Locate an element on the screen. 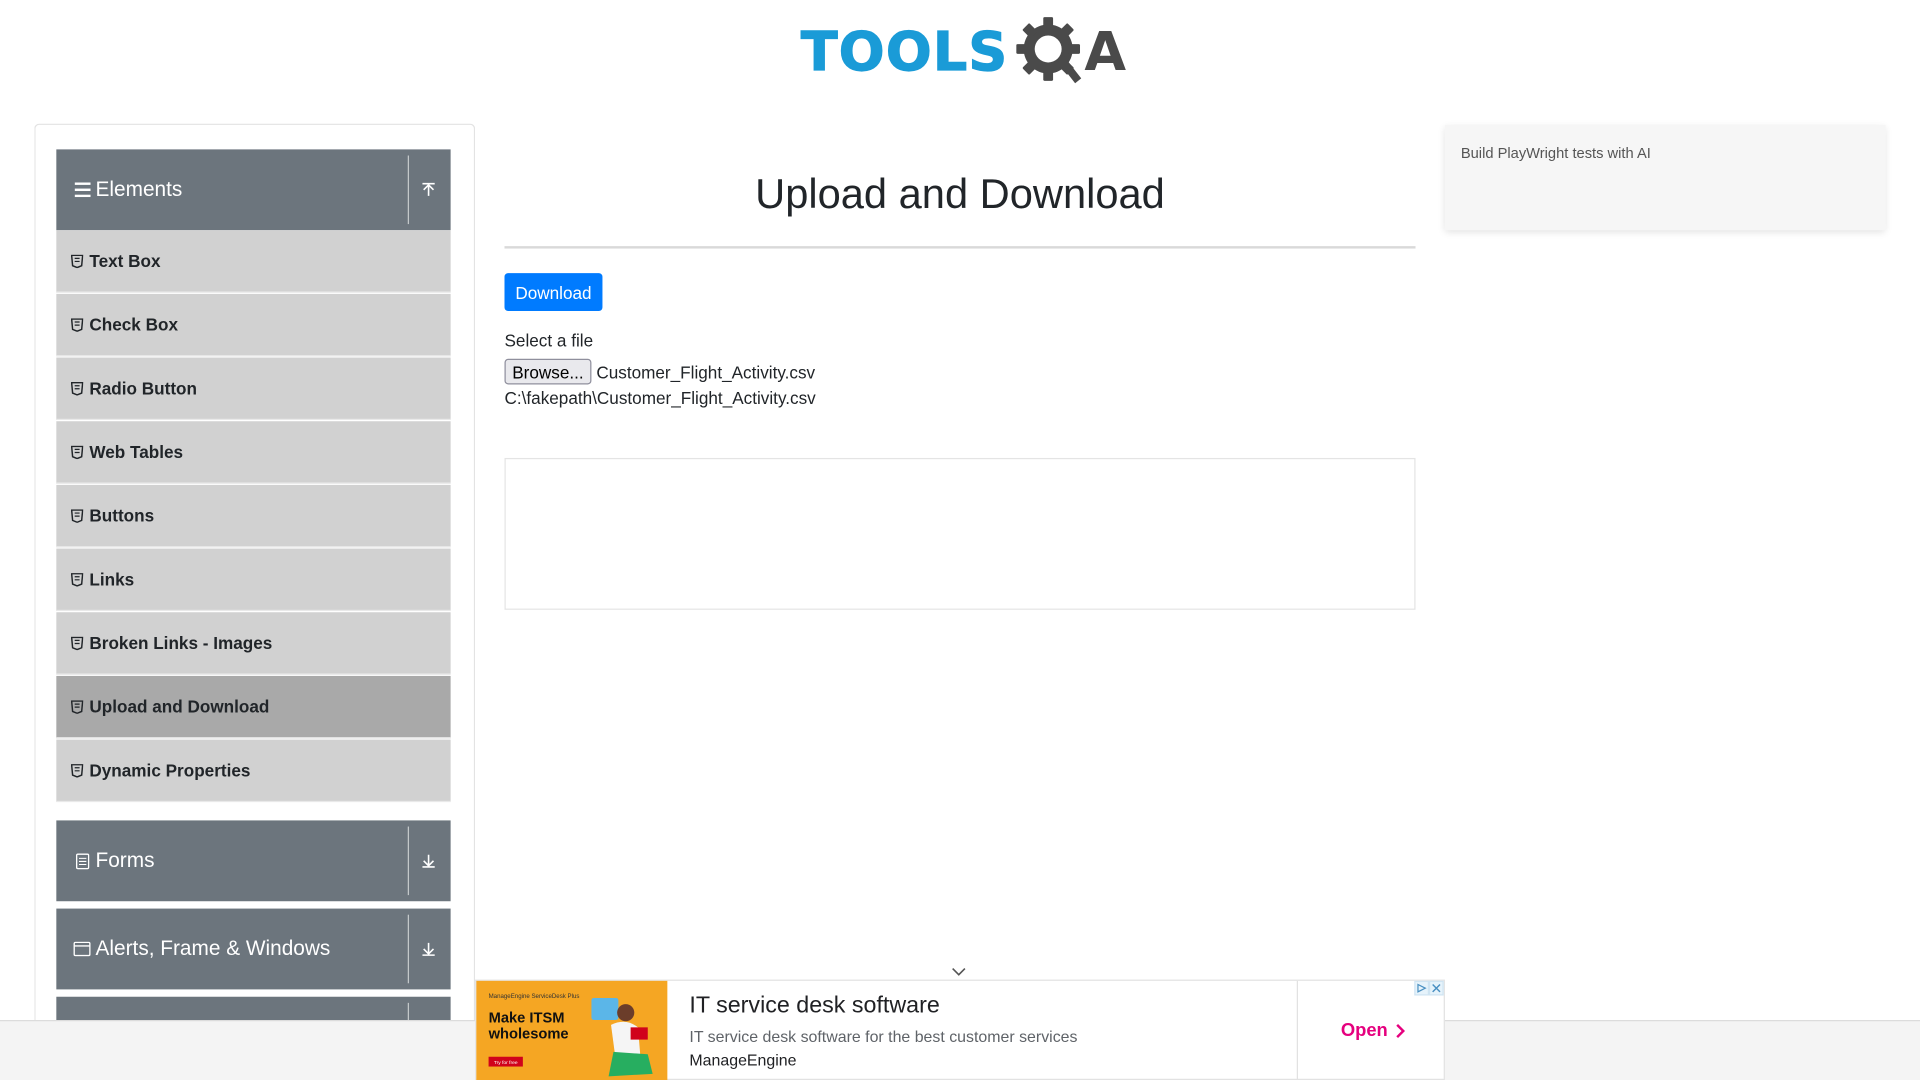 The height and width of the screenshot is (1080, 1920). person-illustration-icon is located at coordinates (622, 1037).